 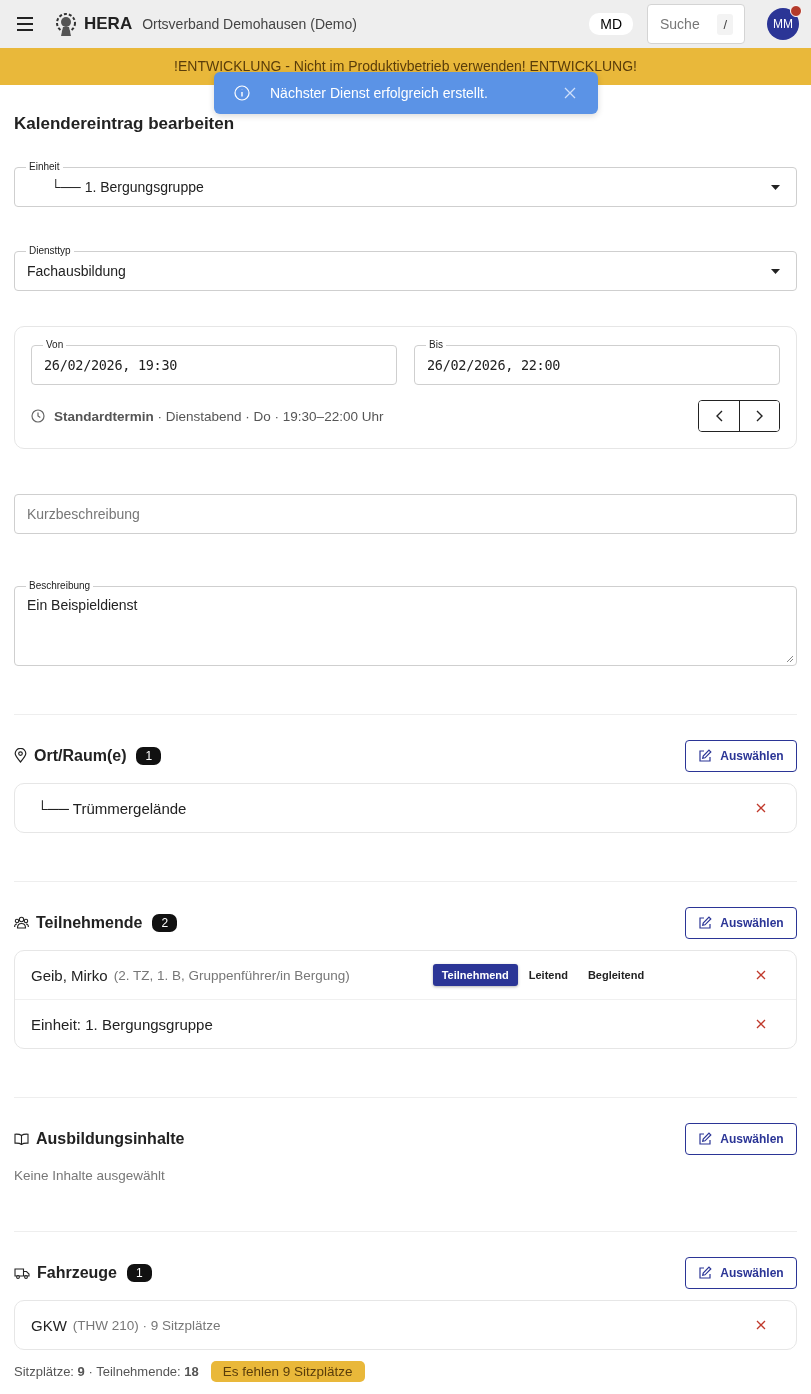 I want to click on role-toggle: Leitend, so click(x=548, y=975).